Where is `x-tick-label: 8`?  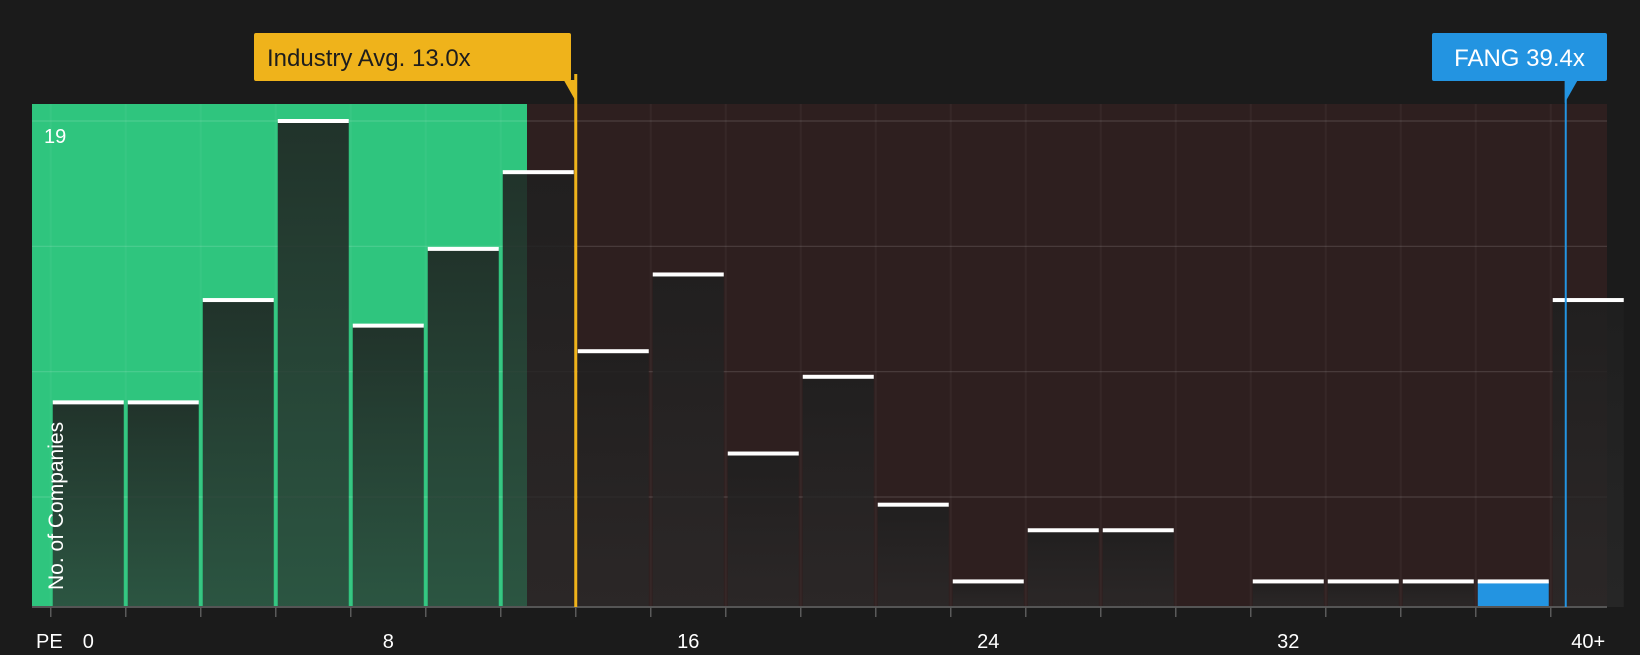
x-tick-label: 8 is located at coordinates (388, 640).